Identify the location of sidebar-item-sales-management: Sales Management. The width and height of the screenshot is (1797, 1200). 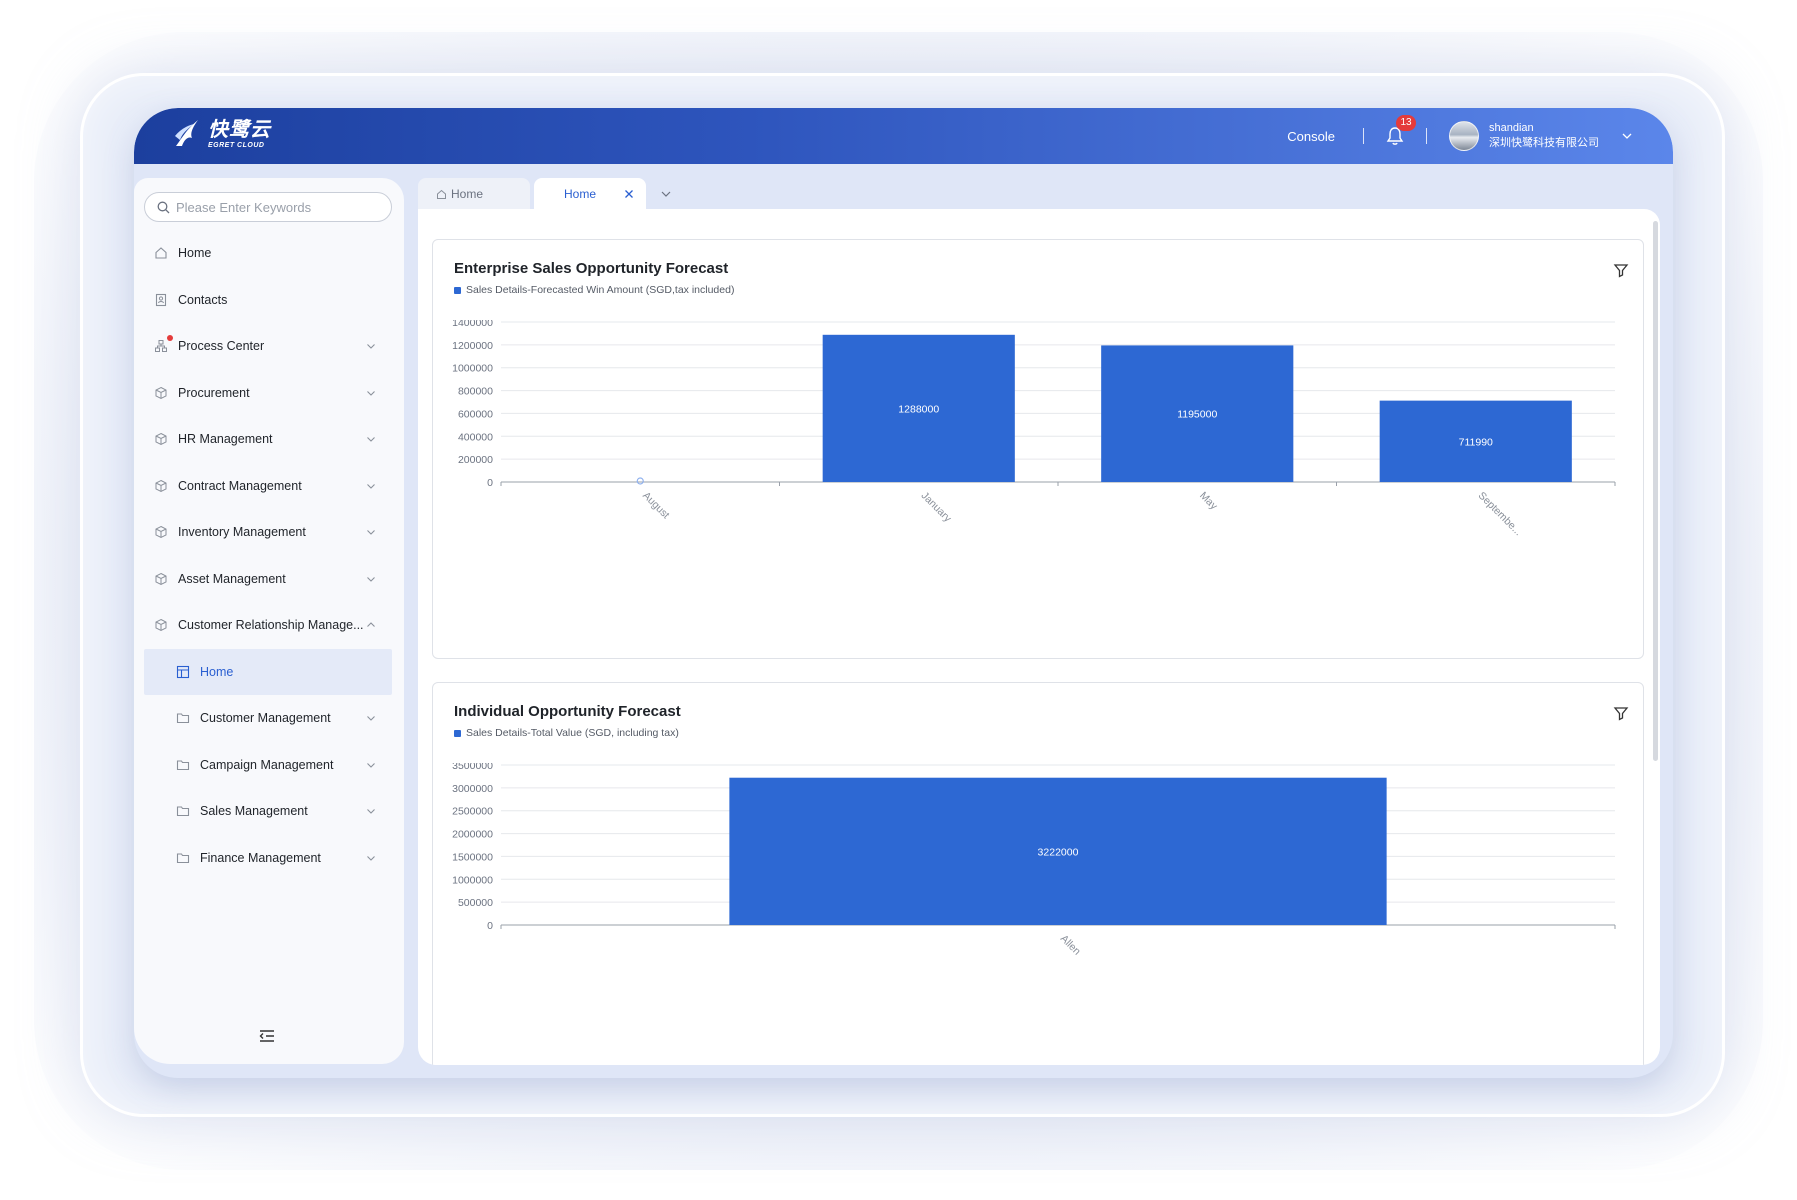
(268, 811).